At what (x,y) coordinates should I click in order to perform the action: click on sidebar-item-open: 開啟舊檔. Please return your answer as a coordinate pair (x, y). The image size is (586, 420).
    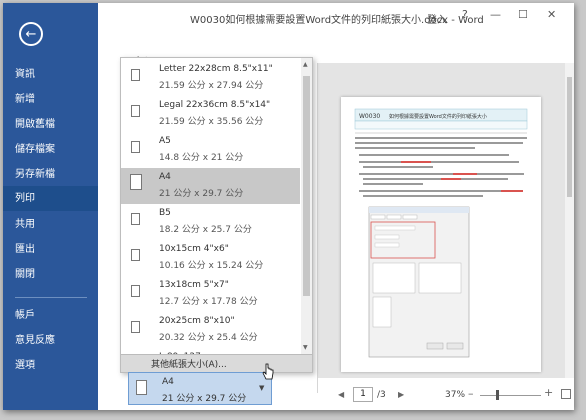
    Looking at the image, I should click on (50, 124).